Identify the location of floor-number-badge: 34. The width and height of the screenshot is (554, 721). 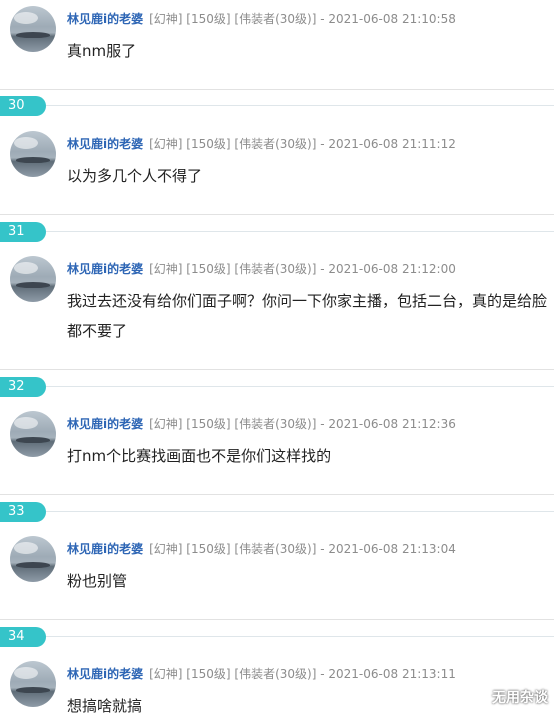
(23, 637).